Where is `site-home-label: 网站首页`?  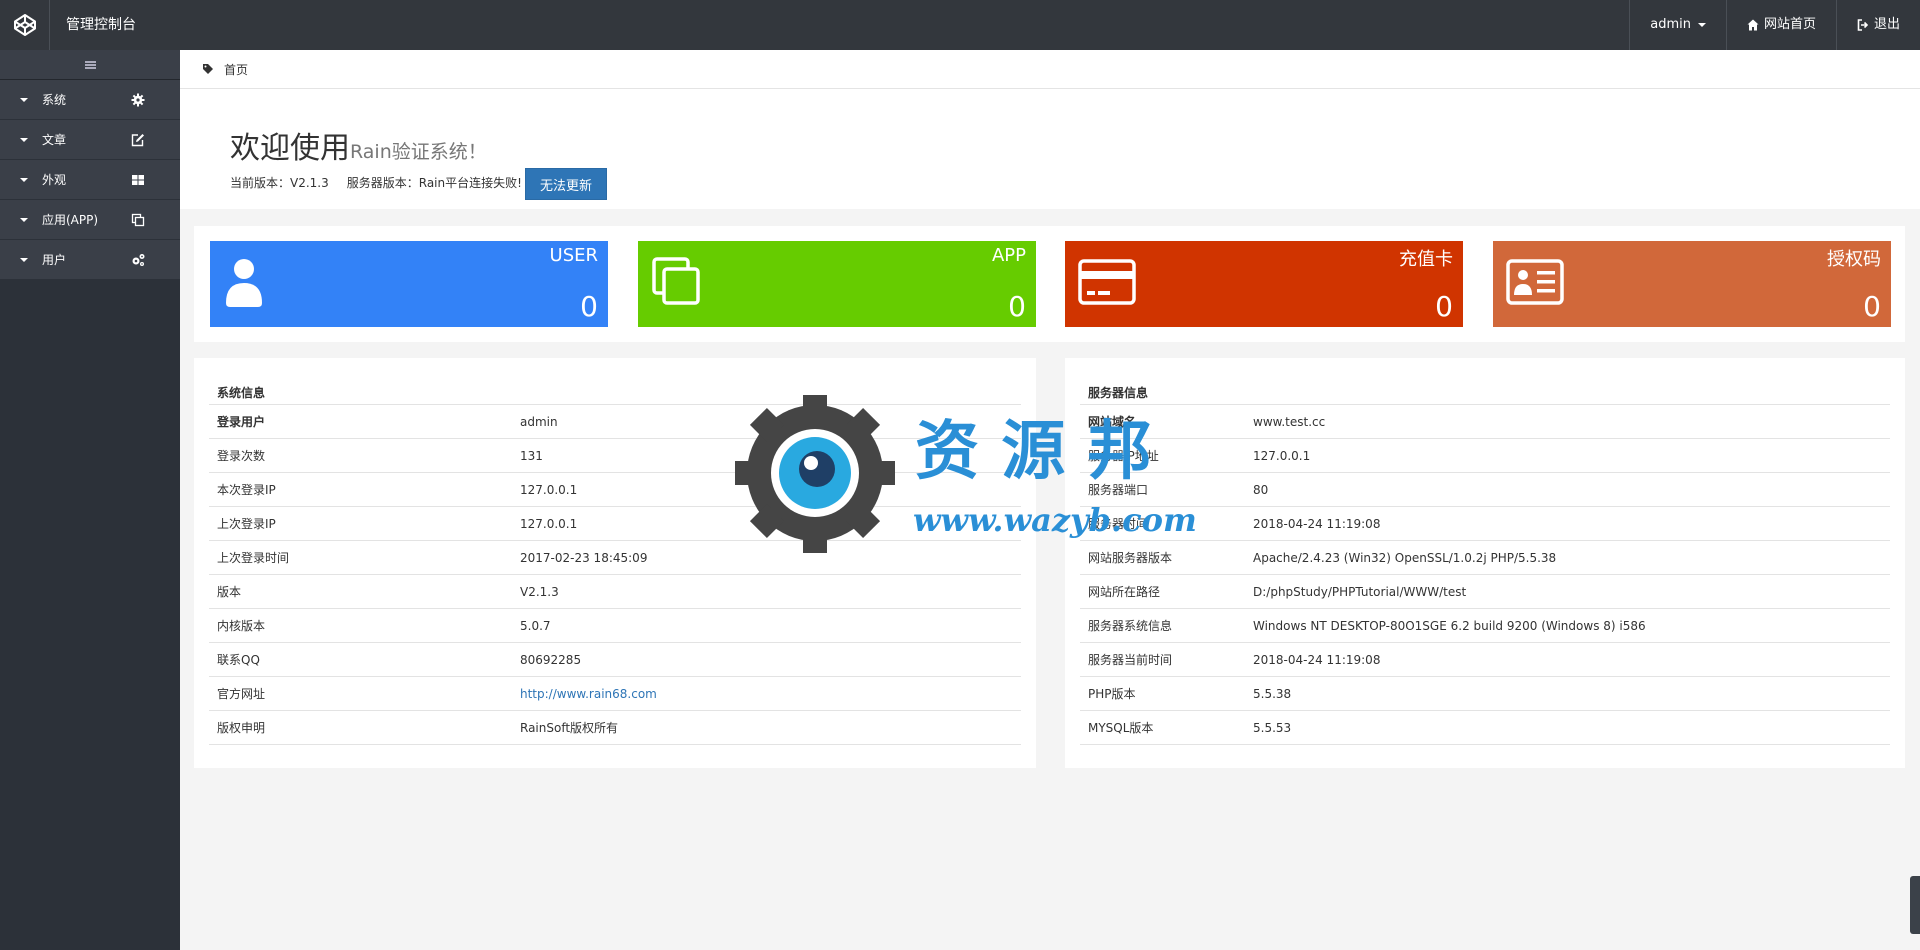 site-home-label: 网站首页 is located at coordinates (1789, 24).